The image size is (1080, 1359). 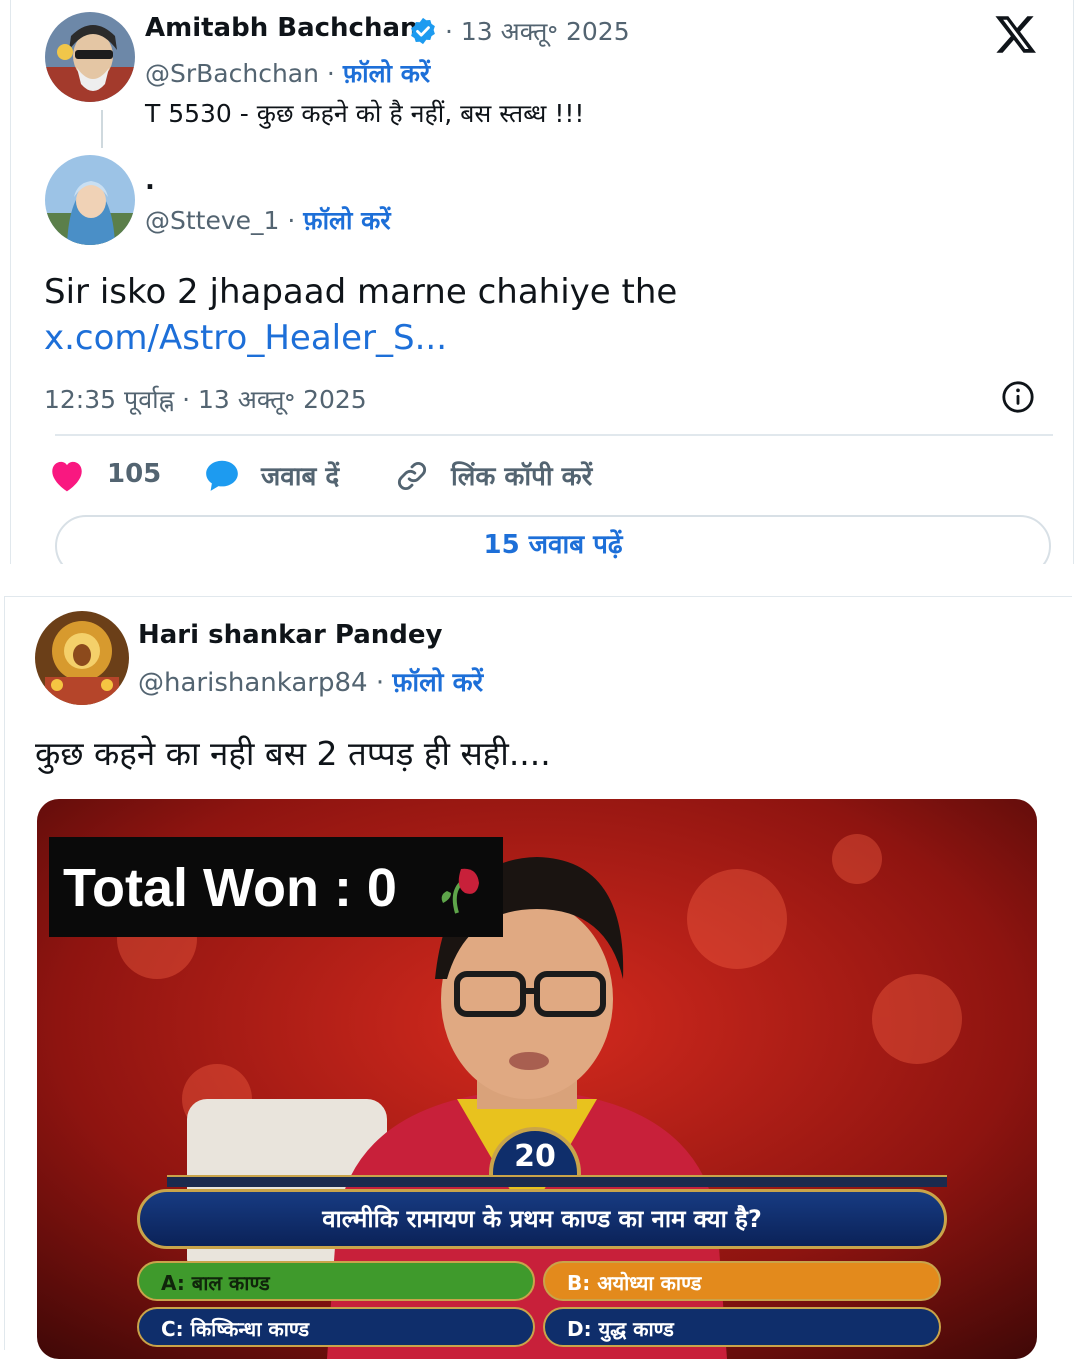 I want to click on option-b: B: अयोध्या काण्ड, so click(x=742, y=1281).